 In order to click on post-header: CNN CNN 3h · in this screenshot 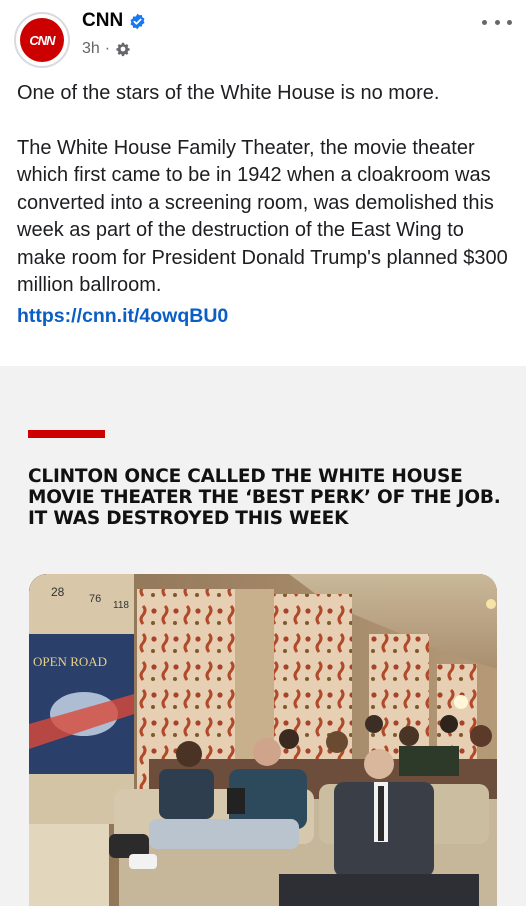, I will do `click(263, 39)`.